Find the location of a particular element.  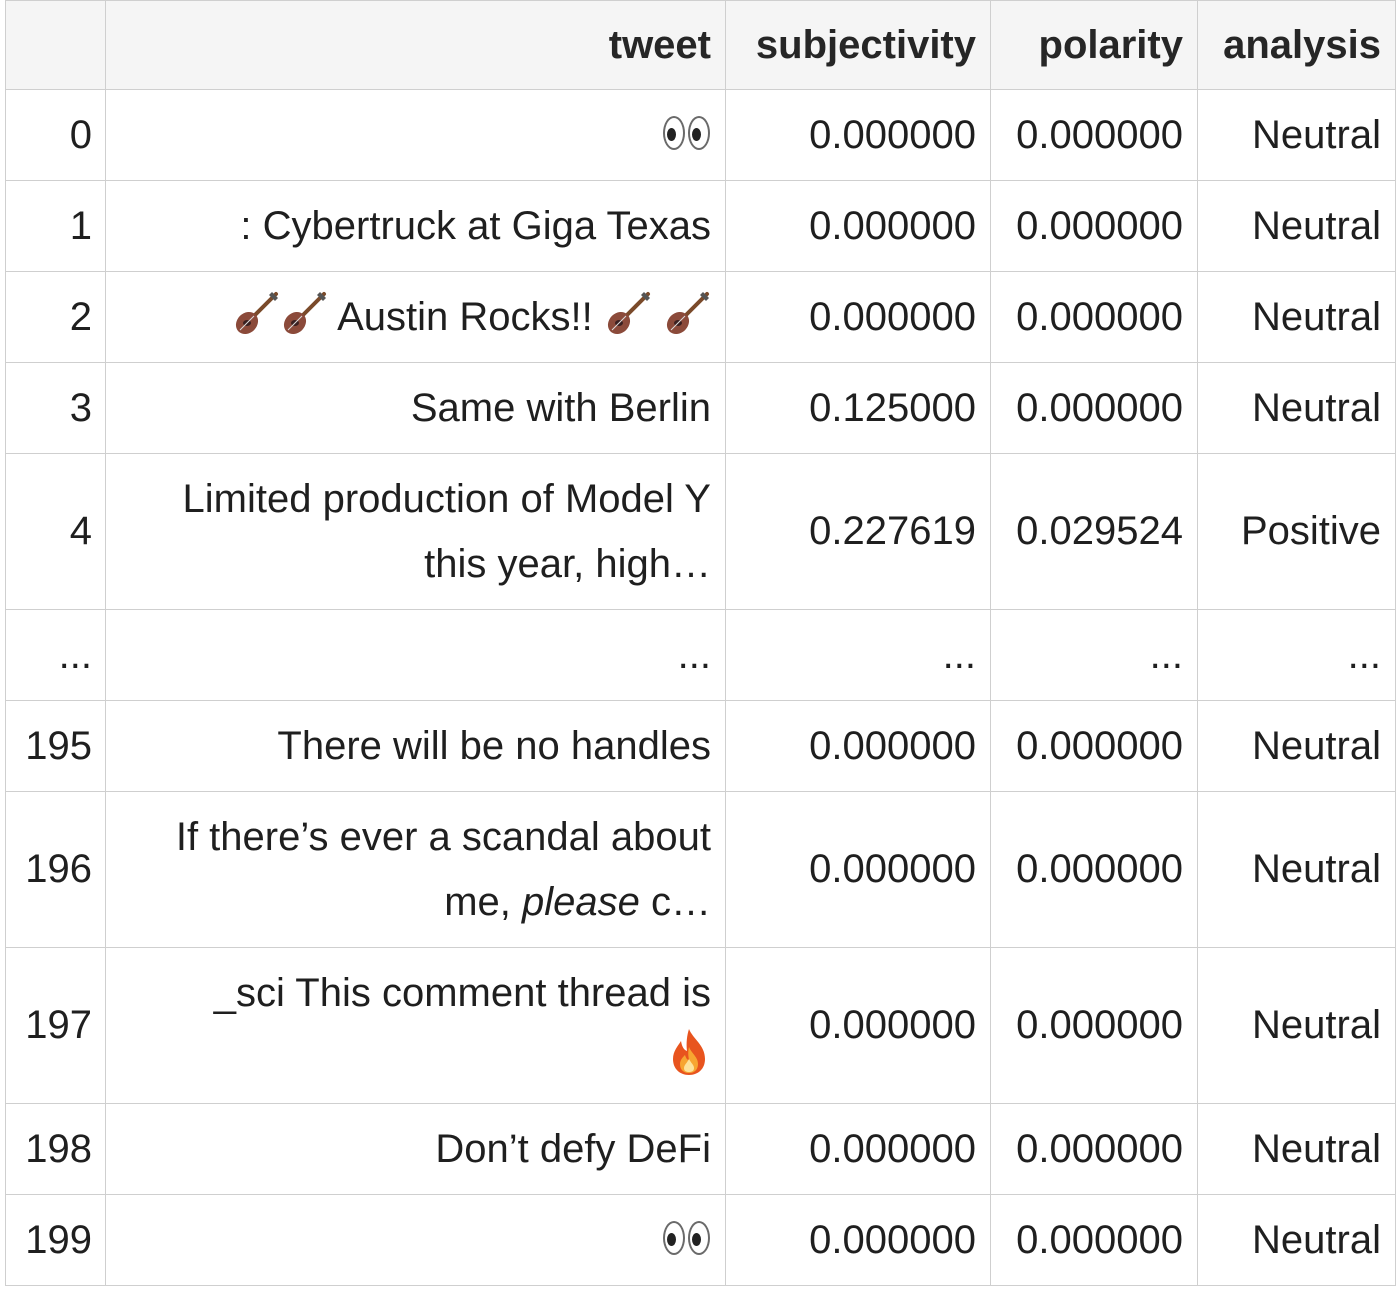

tweet-emphasis: please is located at coordinates (581, 901).